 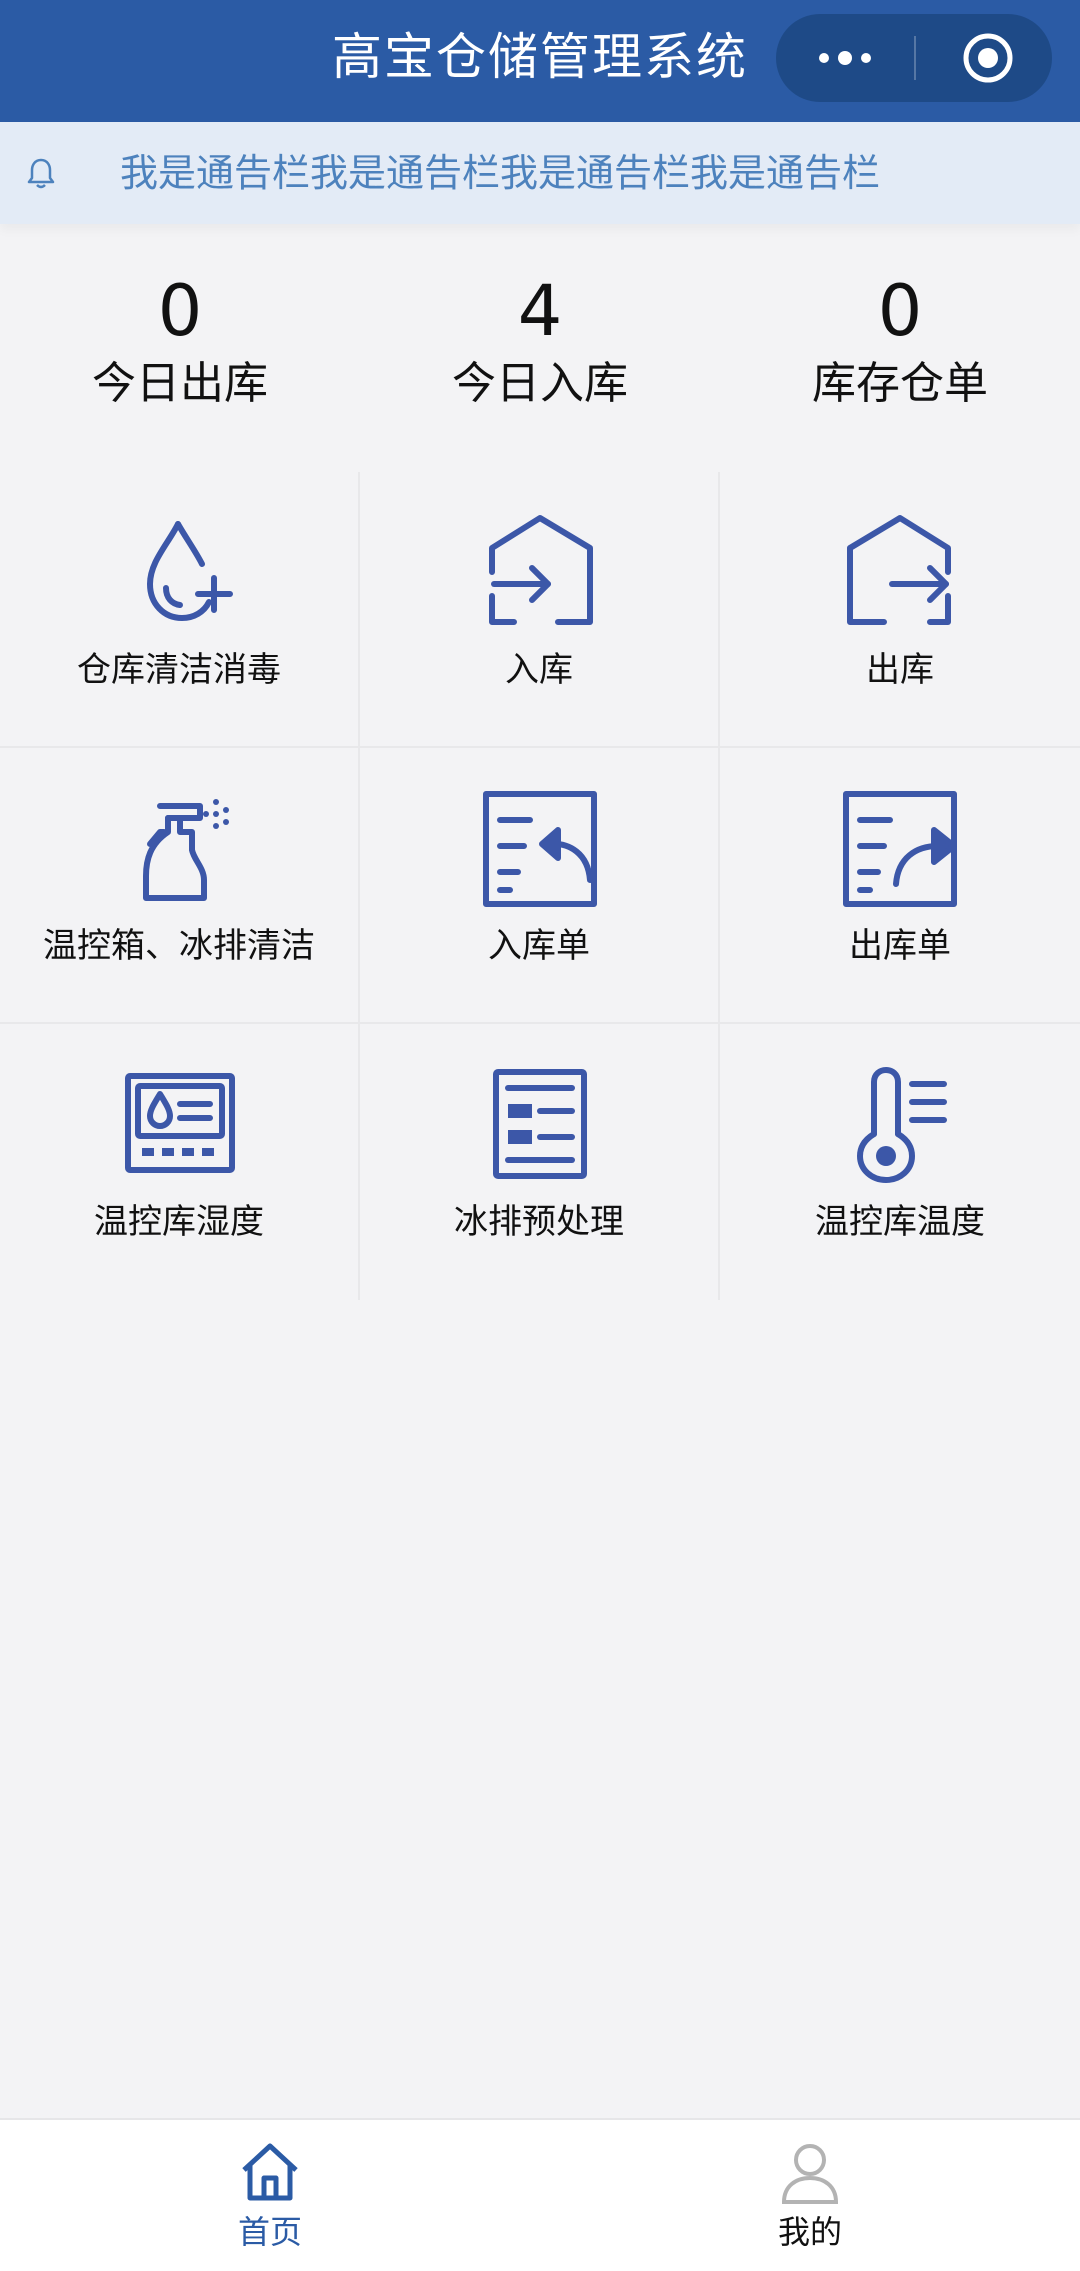 I want to click on grid-item-label: 仓库清洁消毒, so click(x=179, y=670).